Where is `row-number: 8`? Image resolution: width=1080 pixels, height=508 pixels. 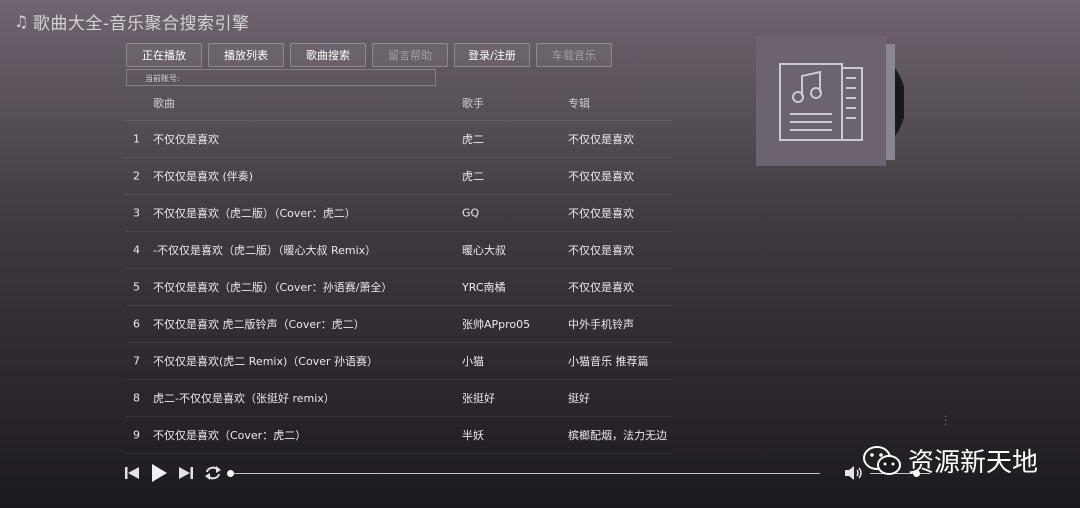
row-number: 8 is located at coordinates (136, 398).